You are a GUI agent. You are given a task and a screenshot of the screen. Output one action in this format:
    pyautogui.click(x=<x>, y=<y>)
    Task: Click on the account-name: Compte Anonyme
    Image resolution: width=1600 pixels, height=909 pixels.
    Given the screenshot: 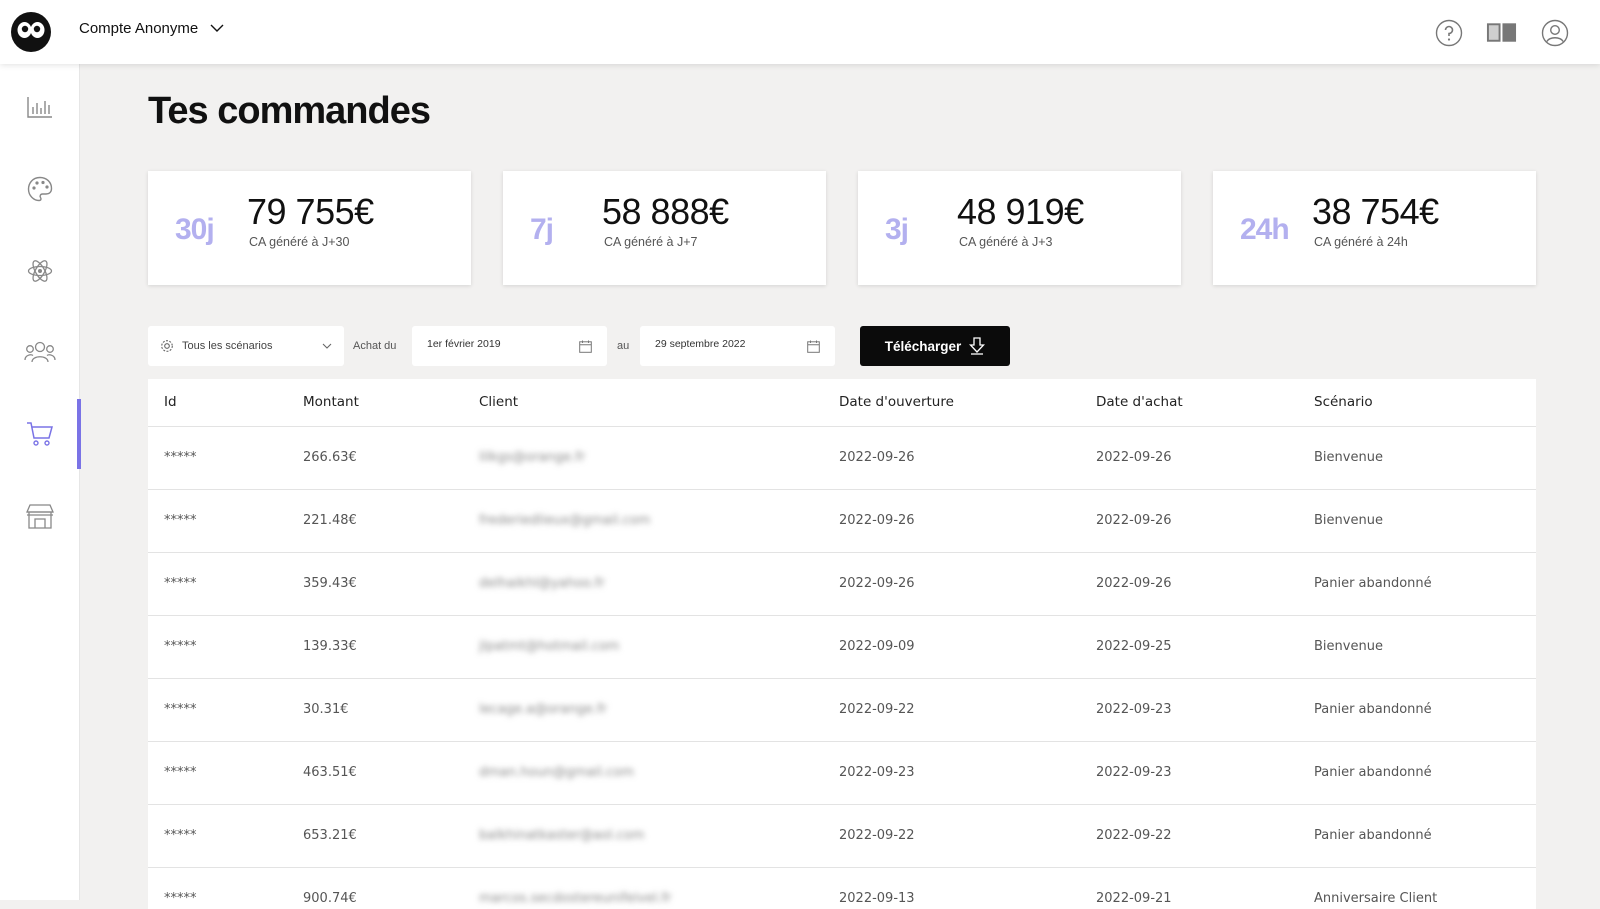 What is the action you would take?
    pyautogui.click(x=139, y=28)
    